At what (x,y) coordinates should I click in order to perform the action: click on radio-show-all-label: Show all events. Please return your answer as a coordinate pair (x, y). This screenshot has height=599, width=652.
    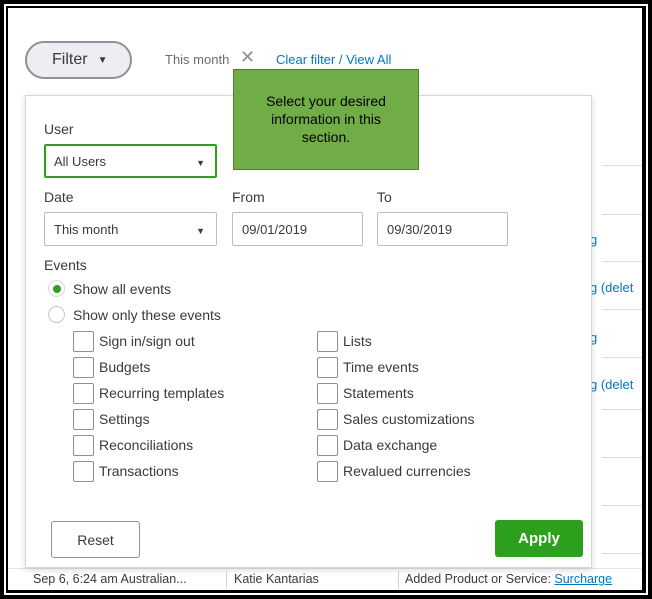
    Looking at the image, I should click on (122, 288).